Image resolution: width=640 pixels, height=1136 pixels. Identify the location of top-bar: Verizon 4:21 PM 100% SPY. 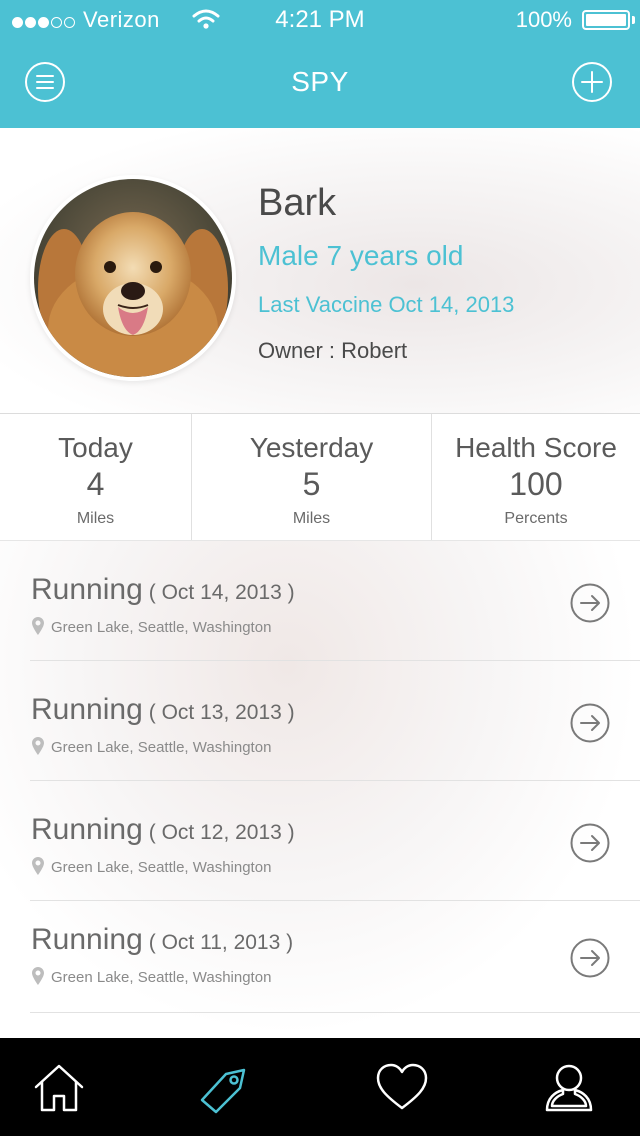
(320, 64).